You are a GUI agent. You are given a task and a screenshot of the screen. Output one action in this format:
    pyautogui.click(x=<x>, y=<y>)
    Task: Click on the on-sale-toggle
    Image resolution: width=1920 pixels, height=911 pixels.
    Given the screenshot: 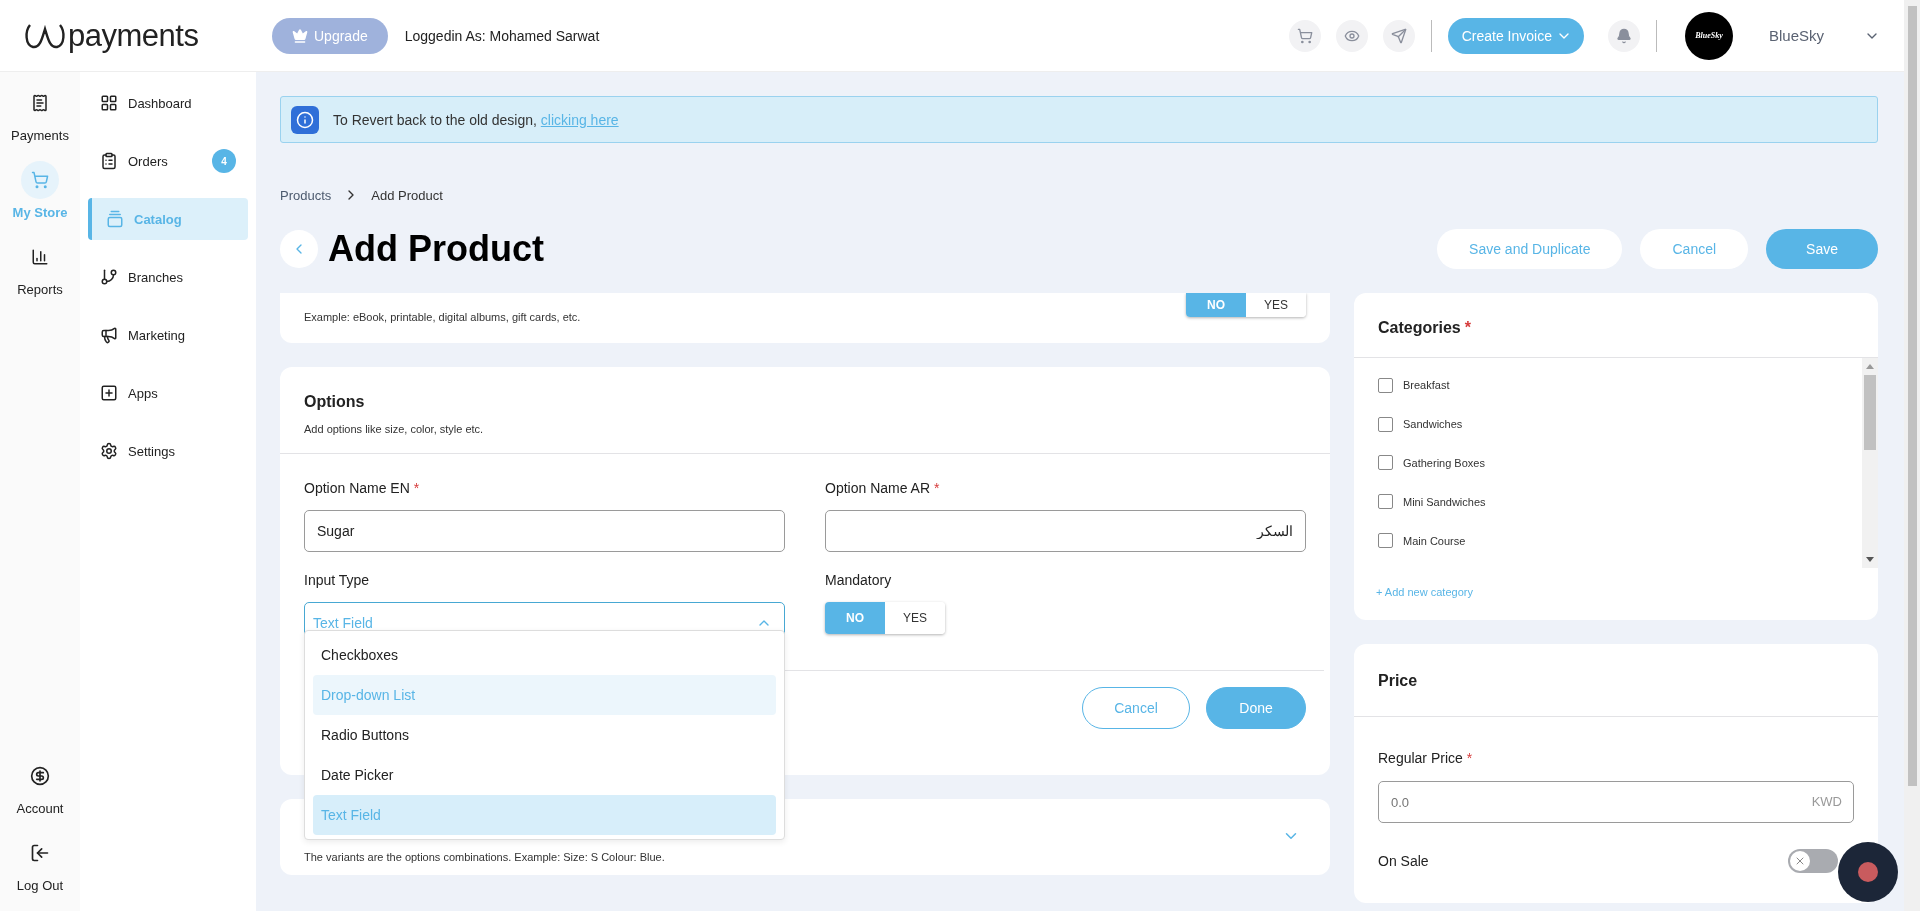 What is the action you would take?
    pyautogui.click(x=1813, y=861)
    